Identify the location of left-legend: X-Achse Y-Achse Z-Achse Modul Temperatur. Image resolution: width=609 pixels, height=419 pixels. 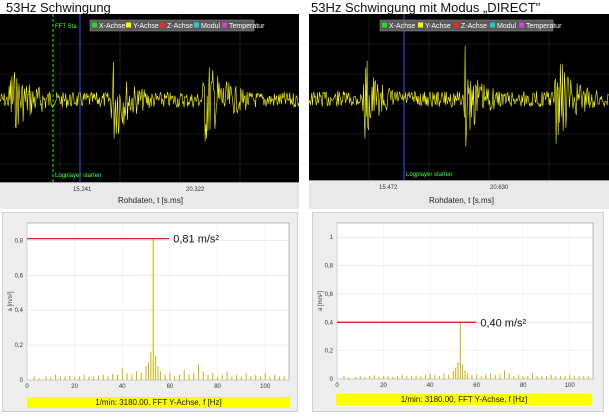
(177, 25).